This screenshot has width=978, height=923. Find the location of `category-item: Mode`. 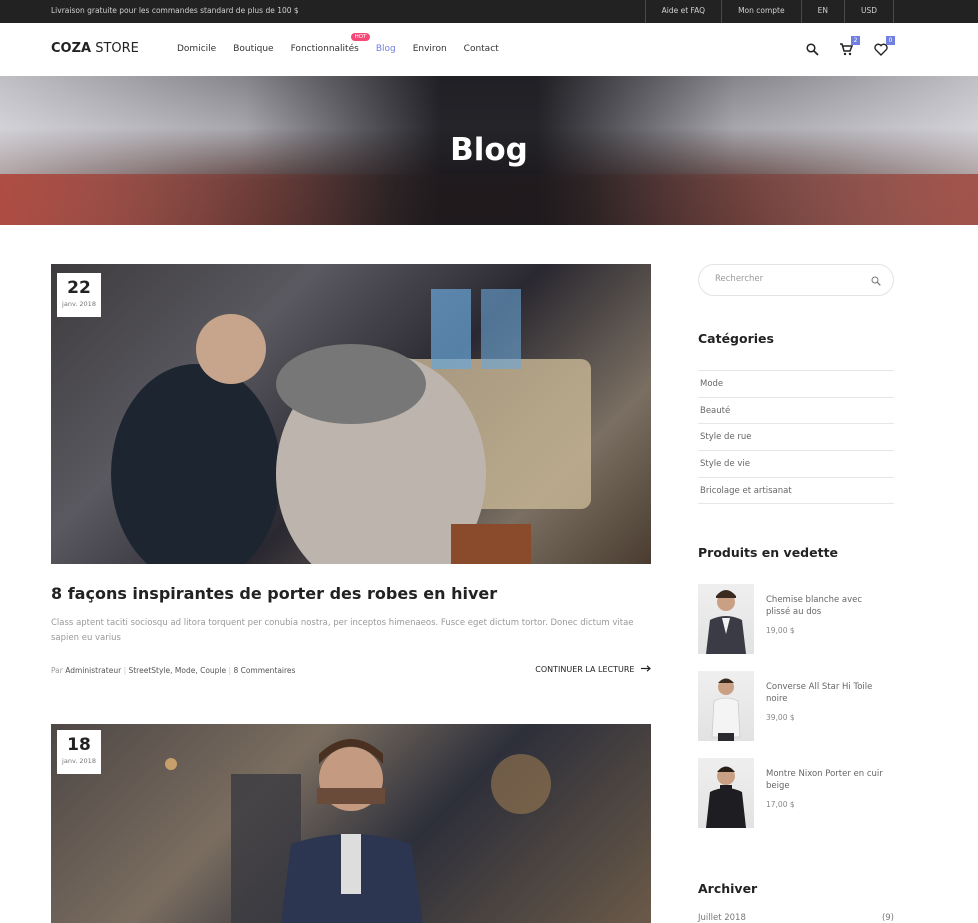

category-item: Mode is located at coordinates (796, 384).